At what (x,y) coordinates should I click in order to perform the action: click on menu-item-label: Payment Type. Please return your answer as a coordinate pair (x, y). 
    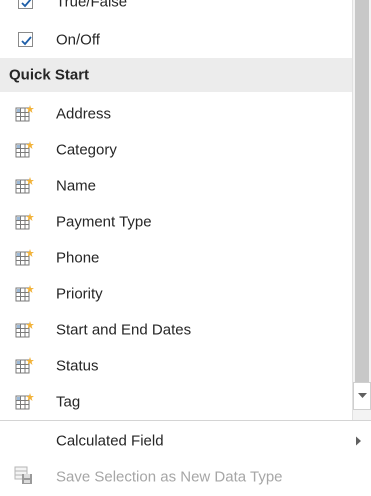
    Looking at the image, I should click on (104, 222).